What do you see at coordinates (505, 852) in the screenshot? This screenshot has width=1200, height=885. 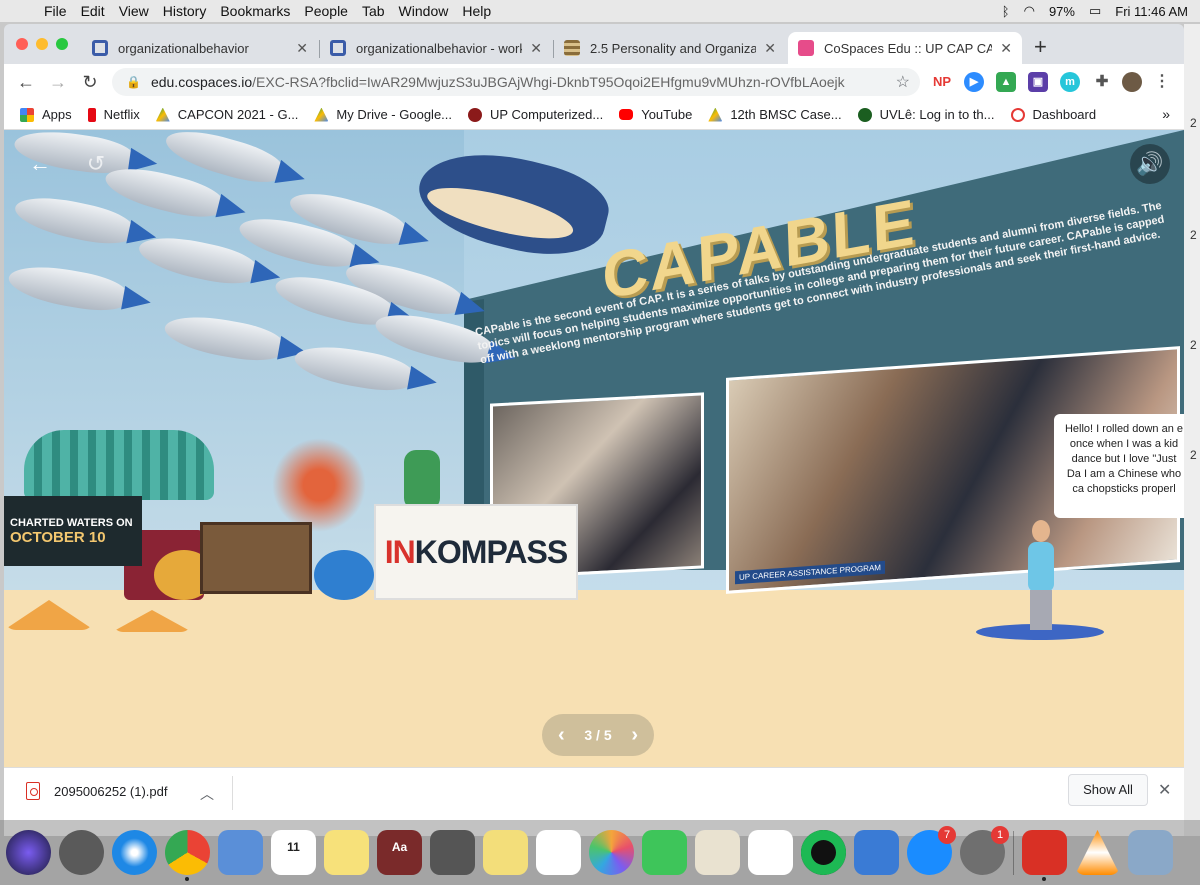 I see `stickies-icon` at bounding box center [505, 852].